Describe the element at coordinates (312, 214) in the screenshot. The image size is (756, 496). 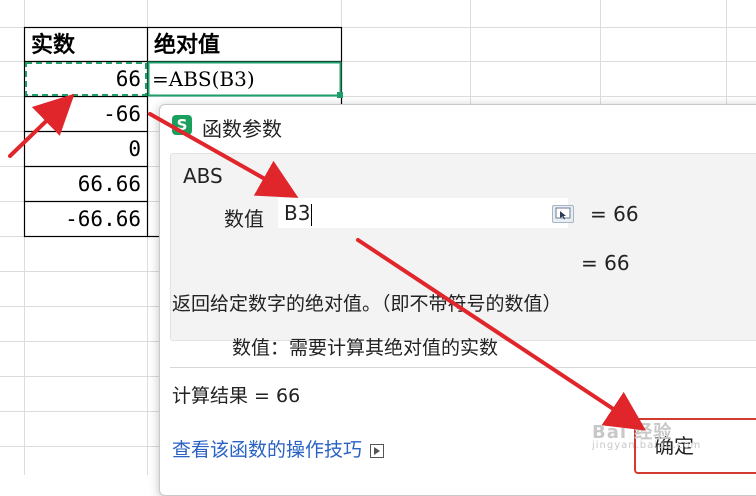
I see `text-caret` at that location.